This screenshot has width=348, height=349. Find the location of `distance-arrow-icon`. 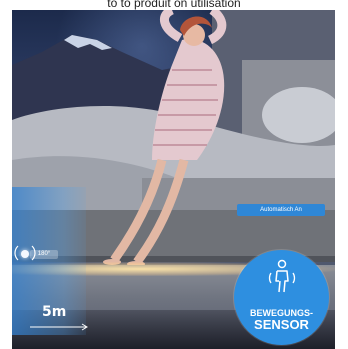

distance-arrow-icon is located at coordinates (59, 327).